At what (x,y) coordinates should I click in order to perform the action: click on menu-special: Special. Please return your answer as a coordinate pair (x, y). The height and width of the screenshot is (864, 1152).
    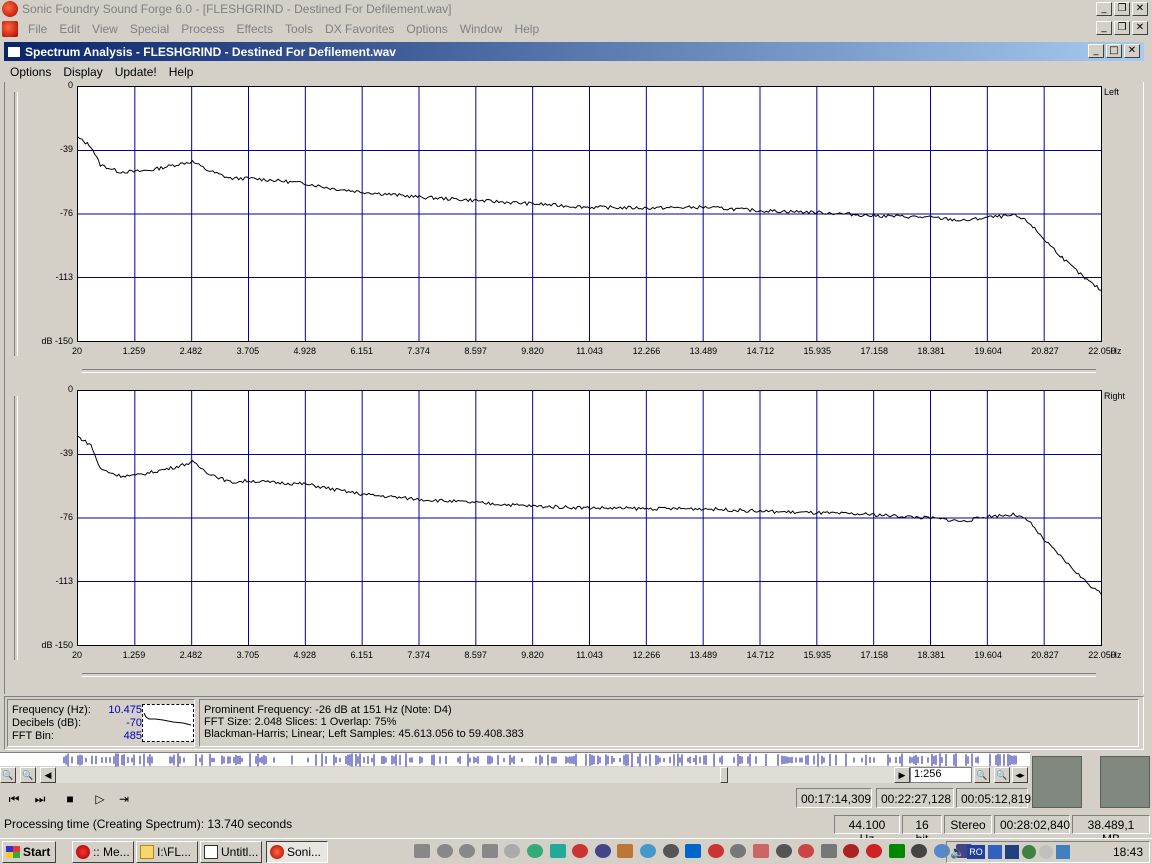
    Looking at the image, I should click on (149, 29).